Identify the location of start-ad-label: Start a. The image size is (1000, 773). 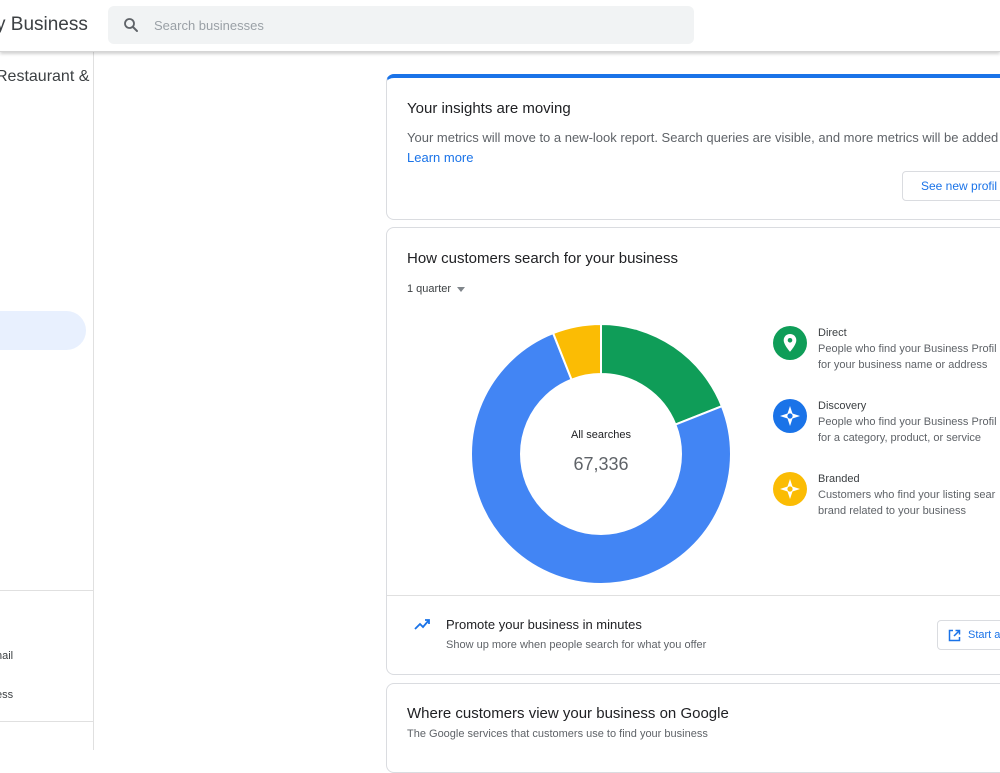
(984, 635).